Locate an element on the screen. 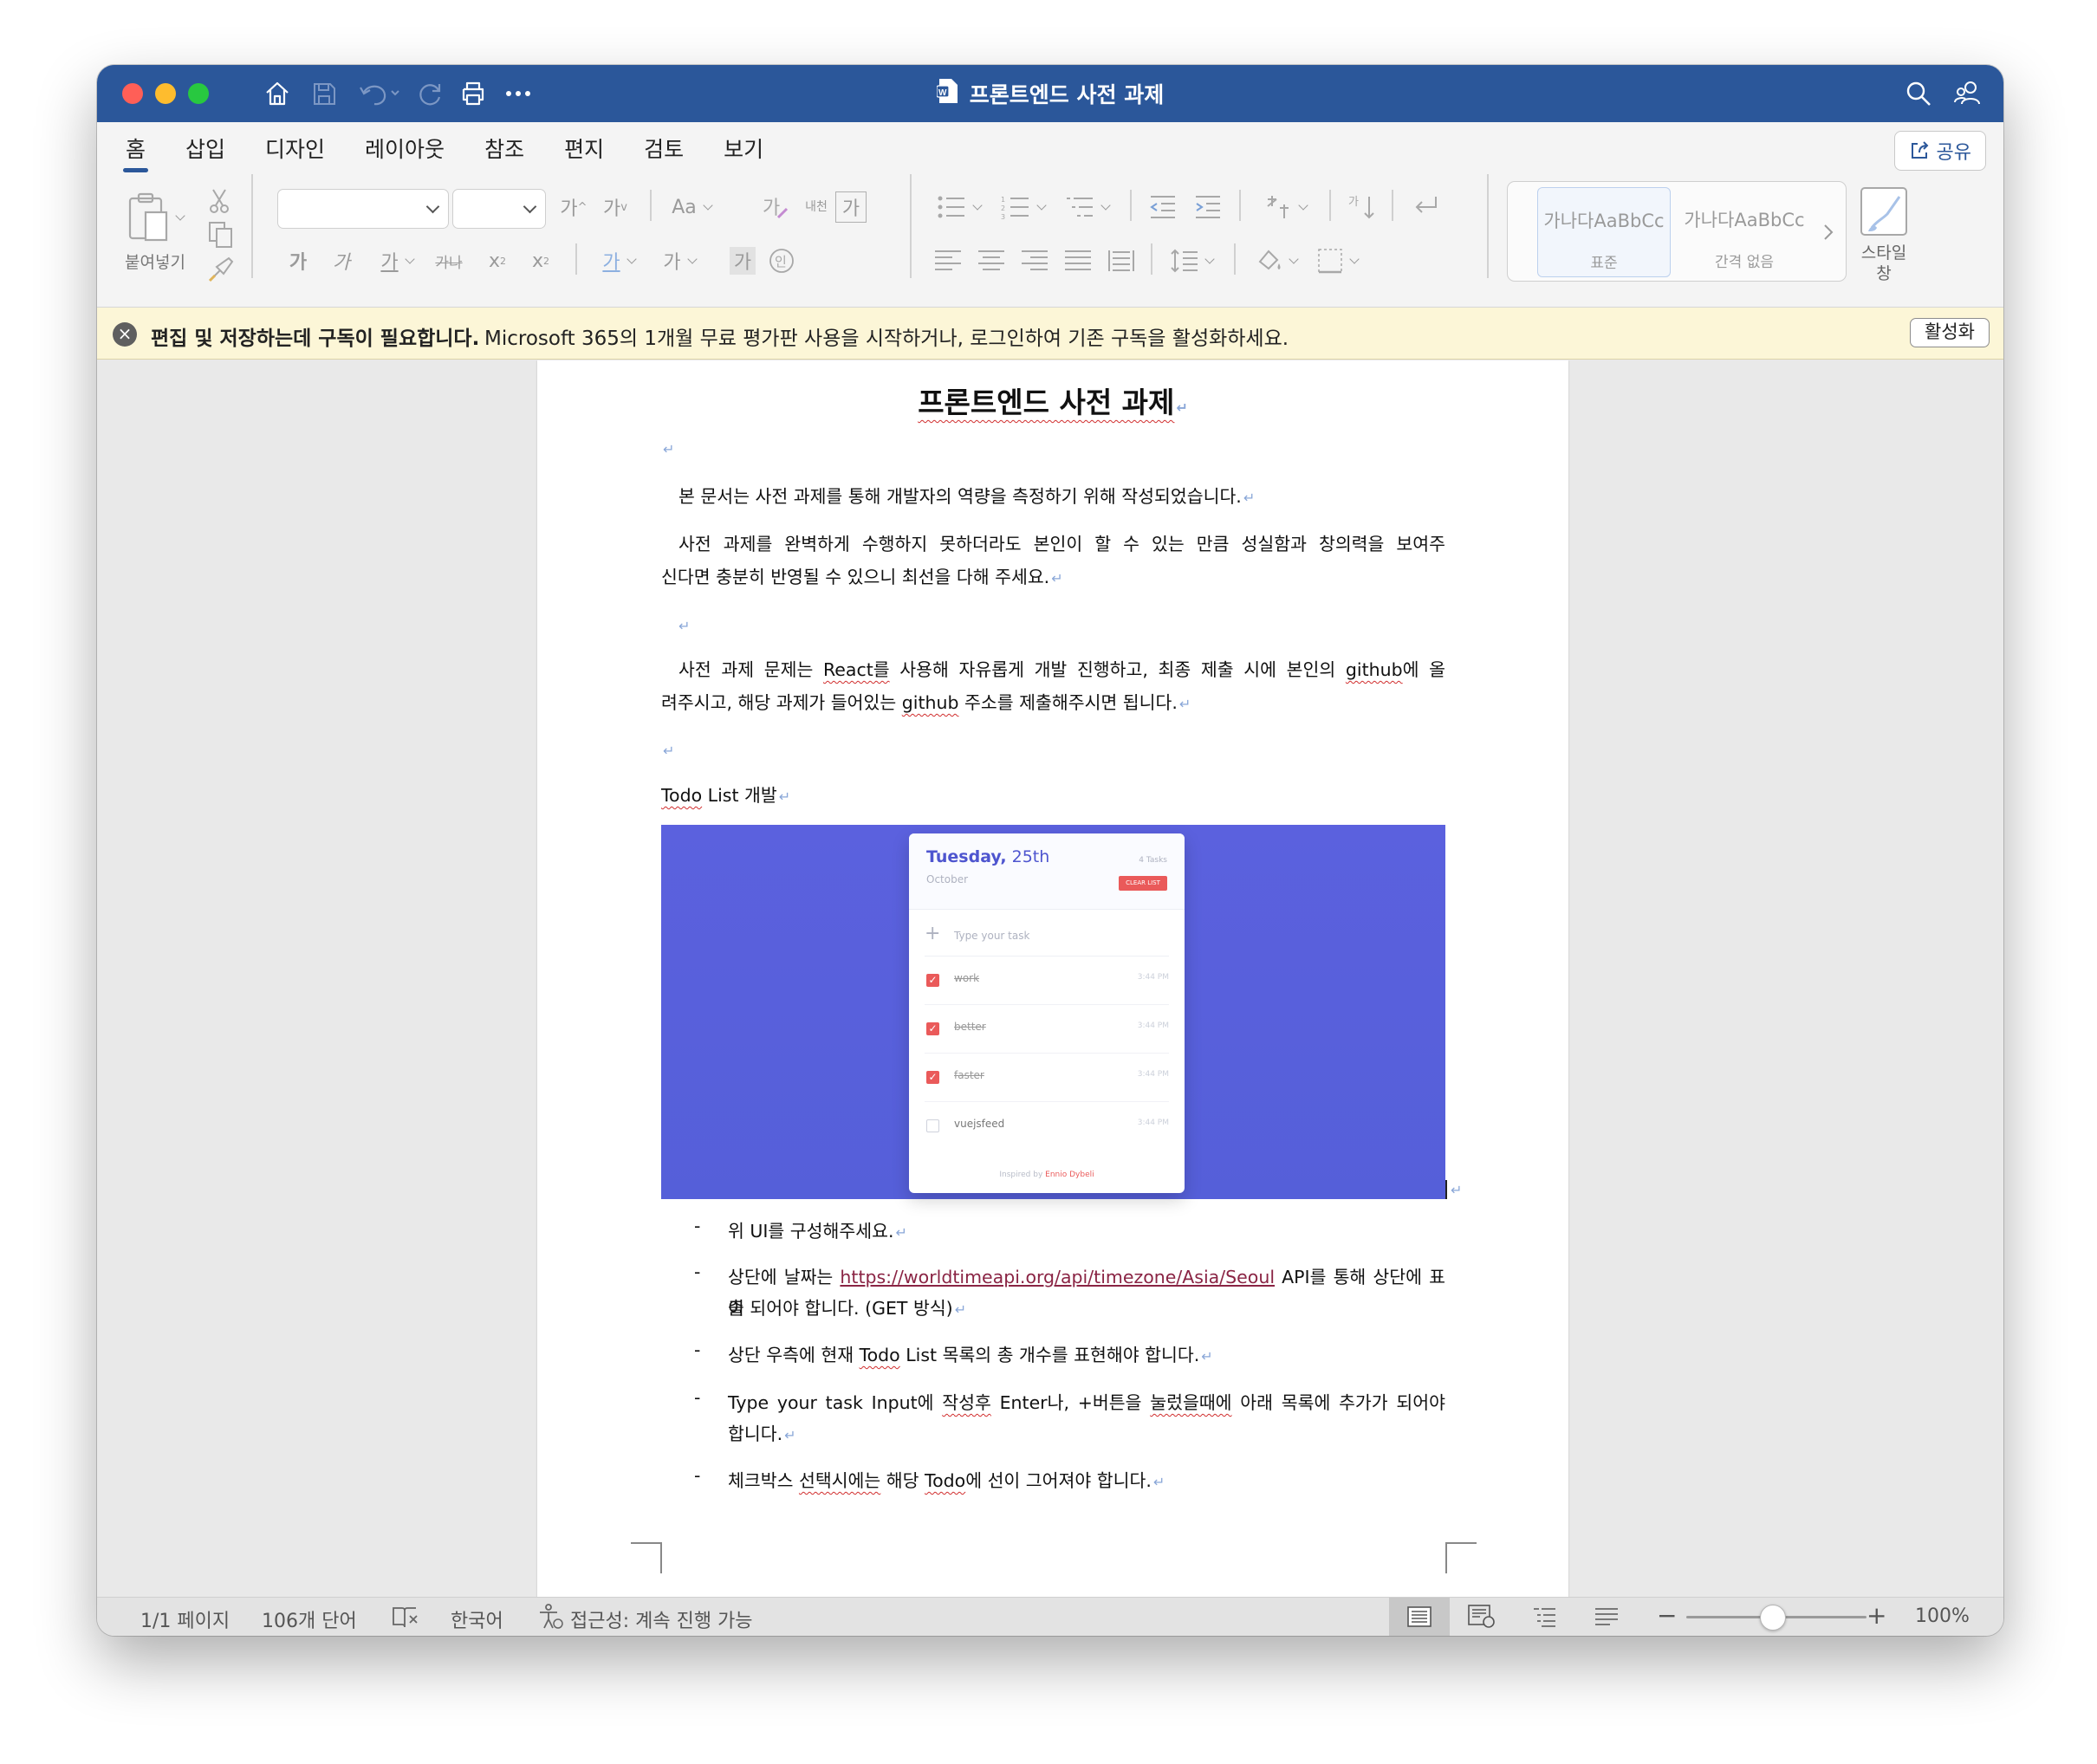  close-notice-icon: × is located at coordinates (125, 334).